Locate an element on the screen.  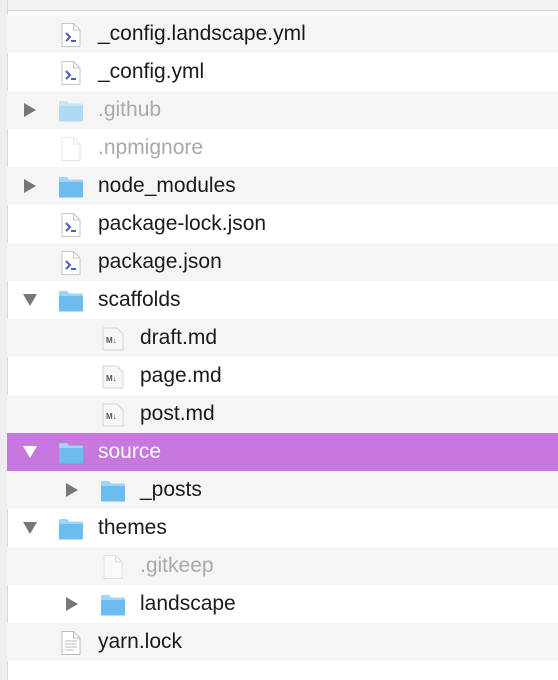
tree-row: yarn.lock is located at coordinates (282, 642).